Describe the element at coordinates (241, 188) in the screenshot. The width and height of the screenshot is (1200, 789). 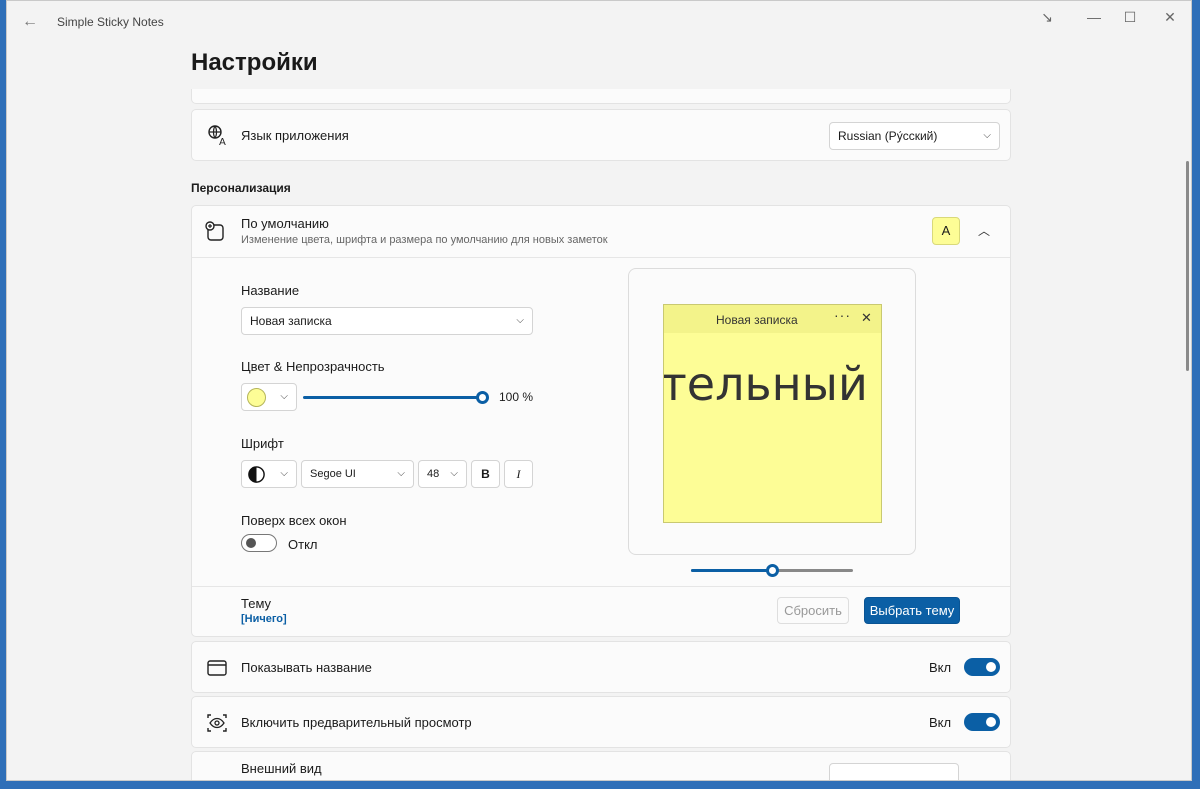
I see `section-personalization: Персонализация` at that location.